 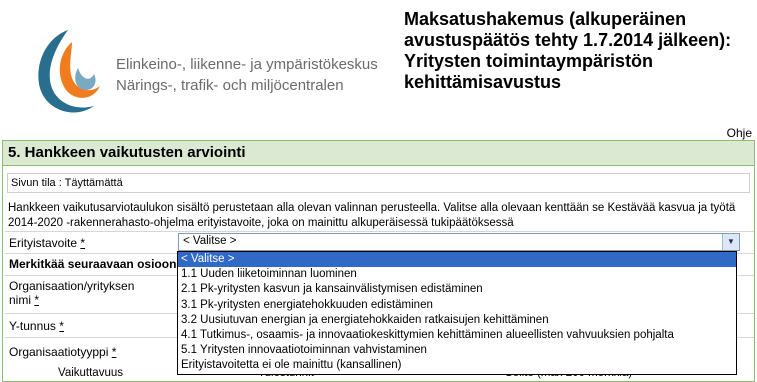 I want to click on erityistavoite-label: Erityistavoite *, so click(x=47, y=243).